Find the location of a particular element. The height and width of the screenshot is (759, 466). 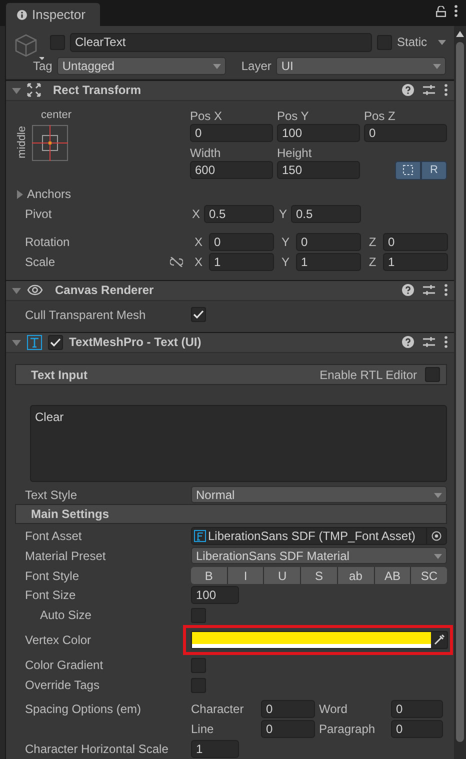

property-label: Word is located at coordinates (333, 709).